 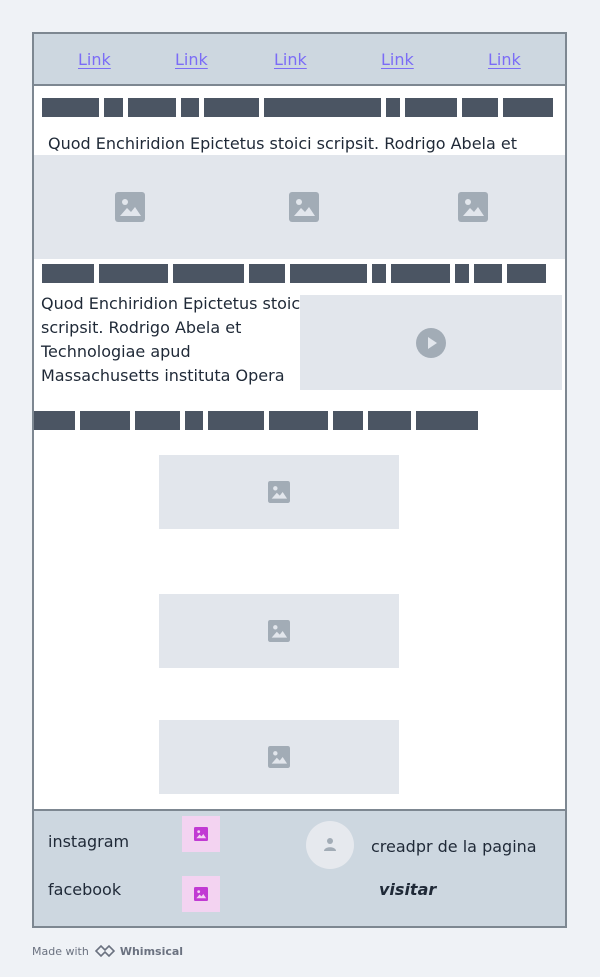 What do you see at coordinates (454, 846) in the screenshot?
I see `creator-label: creadpr de la pagina` at bounding box center [454, 846].